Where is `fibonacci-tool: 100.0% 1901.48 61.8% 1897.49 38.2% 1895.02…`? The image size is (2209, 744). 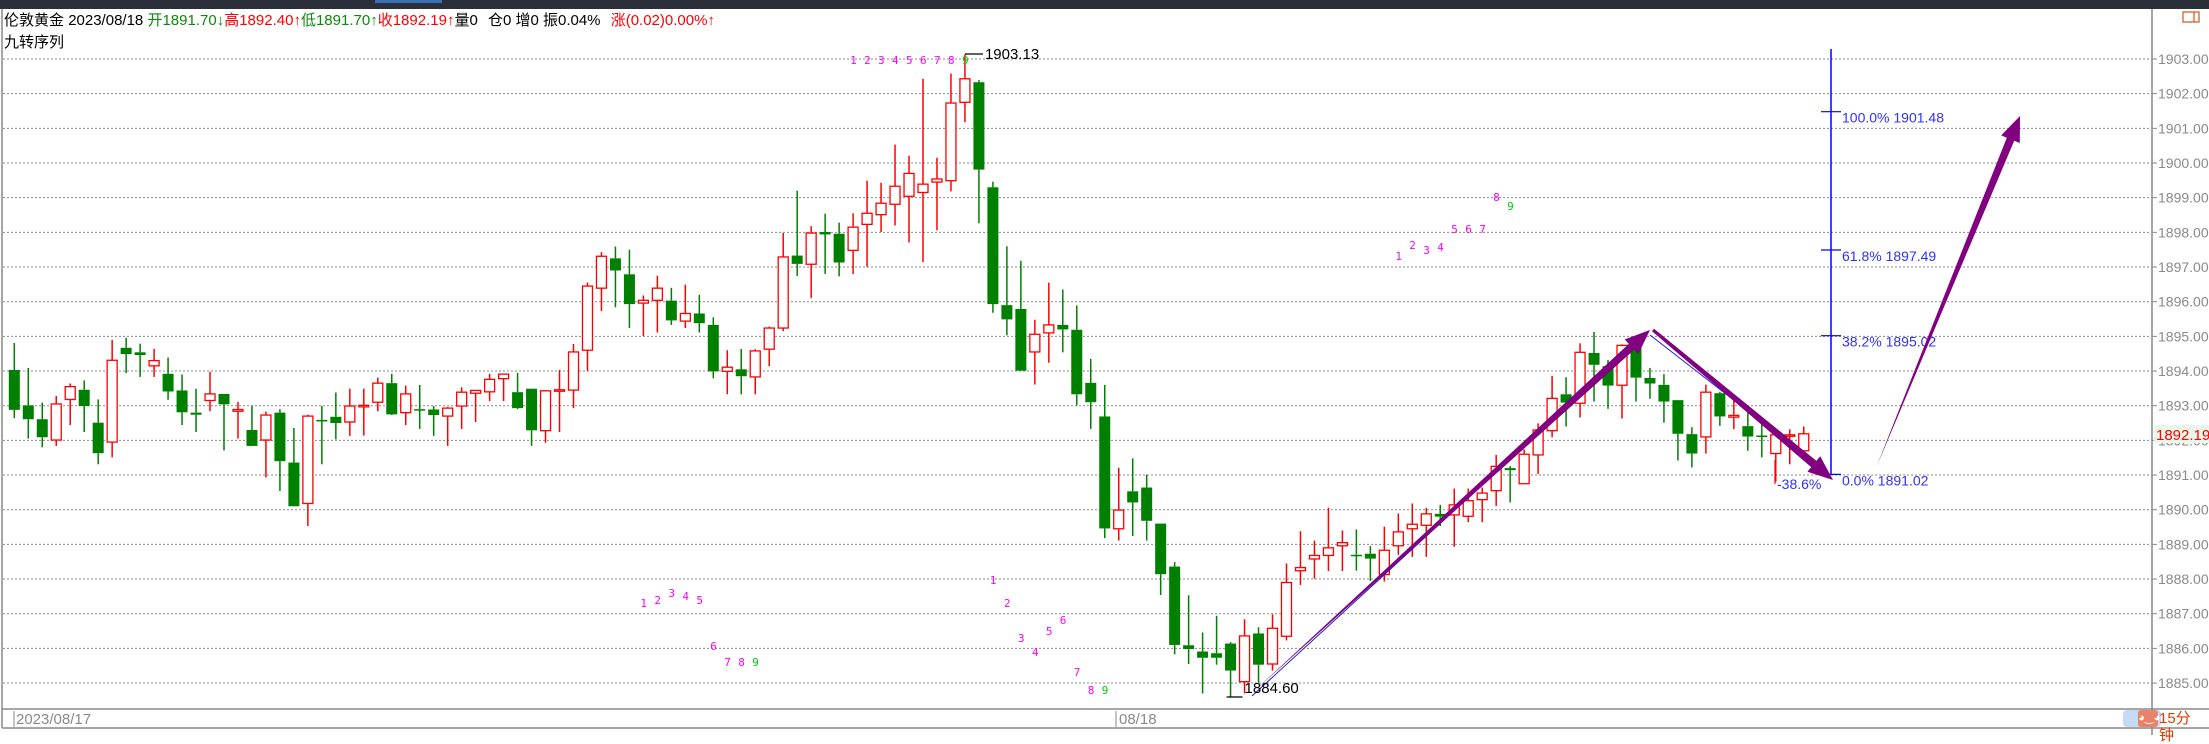
fibonacci-tool: 100.0% 1901.48 61.8% 1897.49 38.2% 1895.02… is located at coordinates (1882, 268).